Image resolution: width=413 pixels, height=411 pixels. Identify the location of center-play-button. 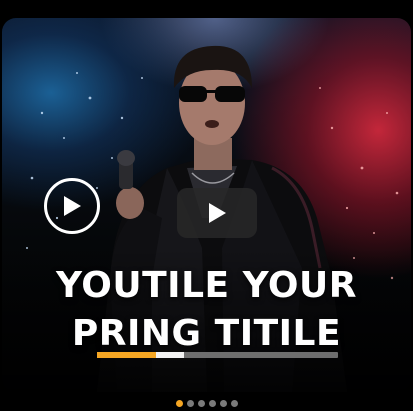
(217, 213).